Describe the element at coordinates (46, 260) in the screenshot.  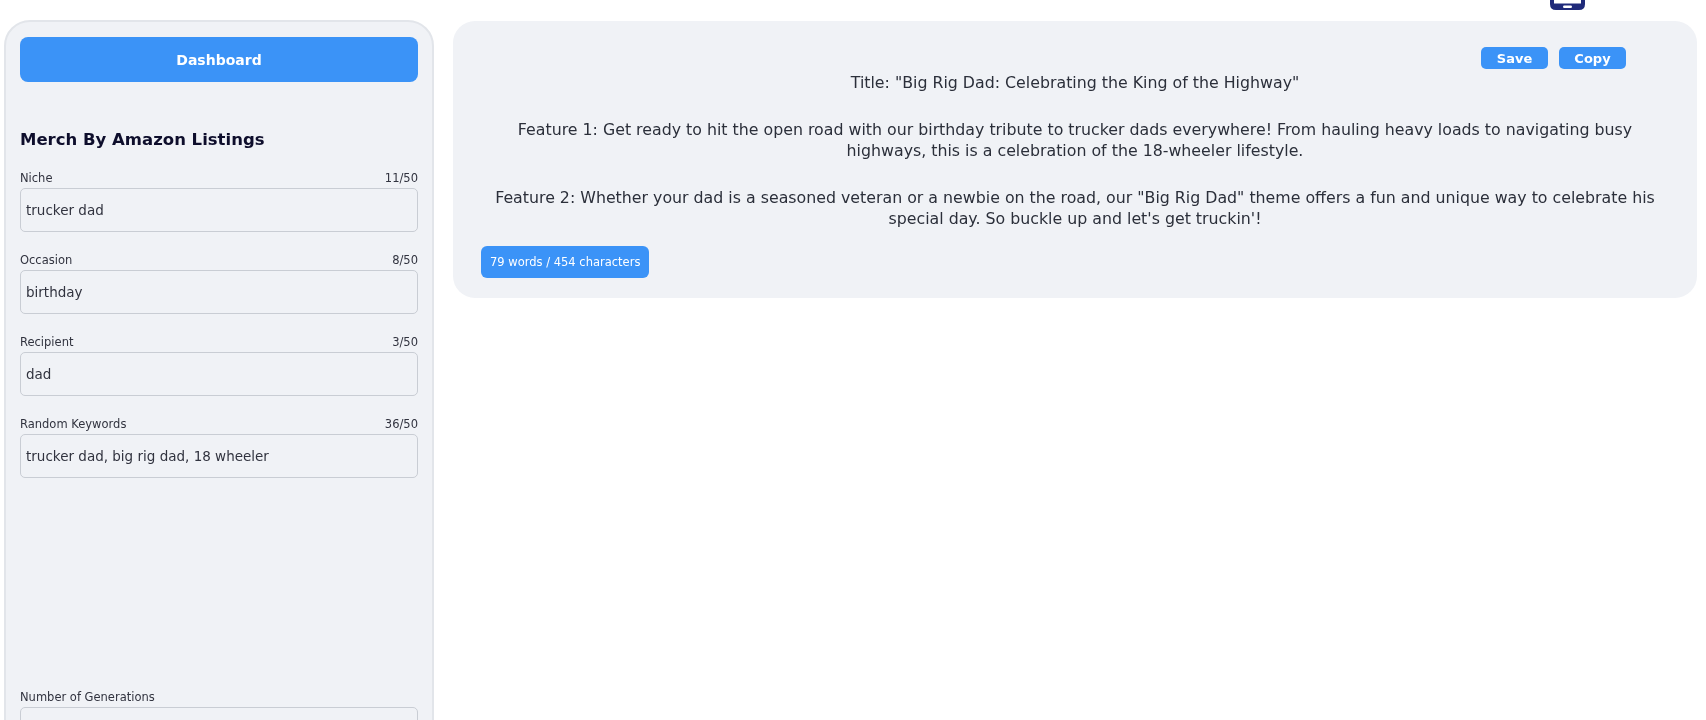
I see `field-label: Occasion` at that location.